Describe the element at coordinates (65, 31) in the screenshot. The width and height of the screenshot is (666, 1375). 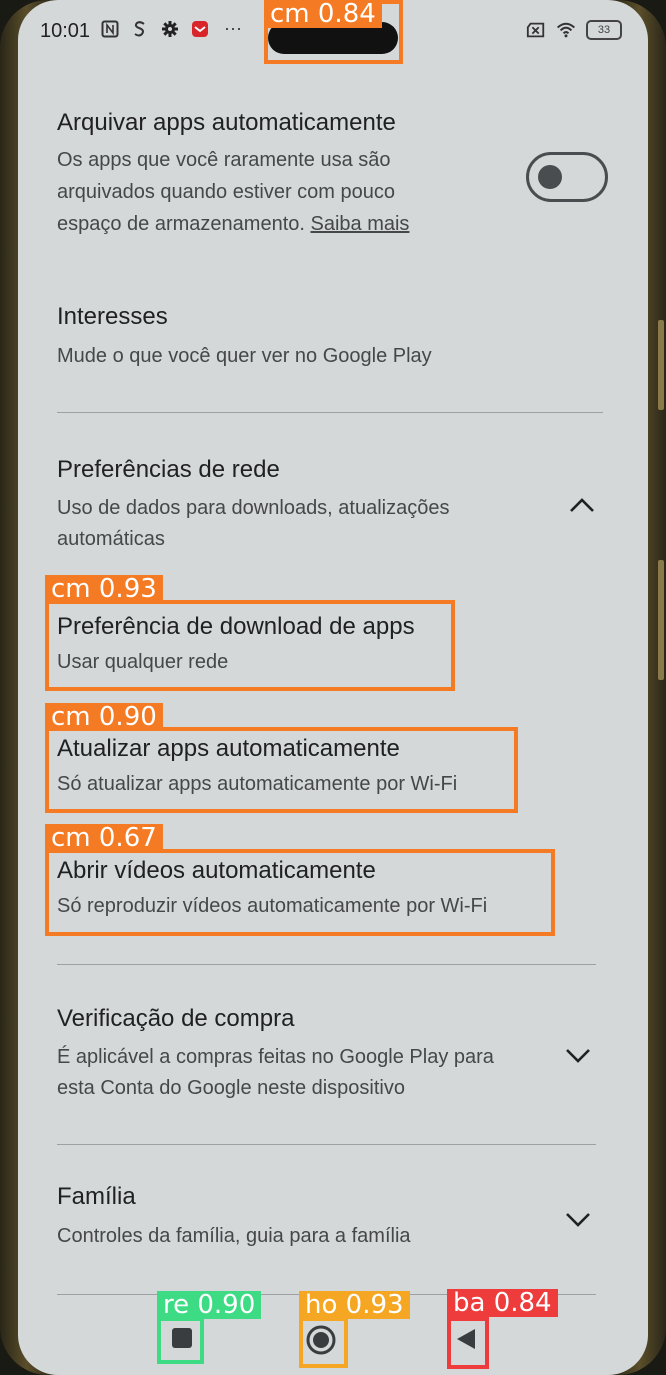
I see `status-time: 10:01` at that location.